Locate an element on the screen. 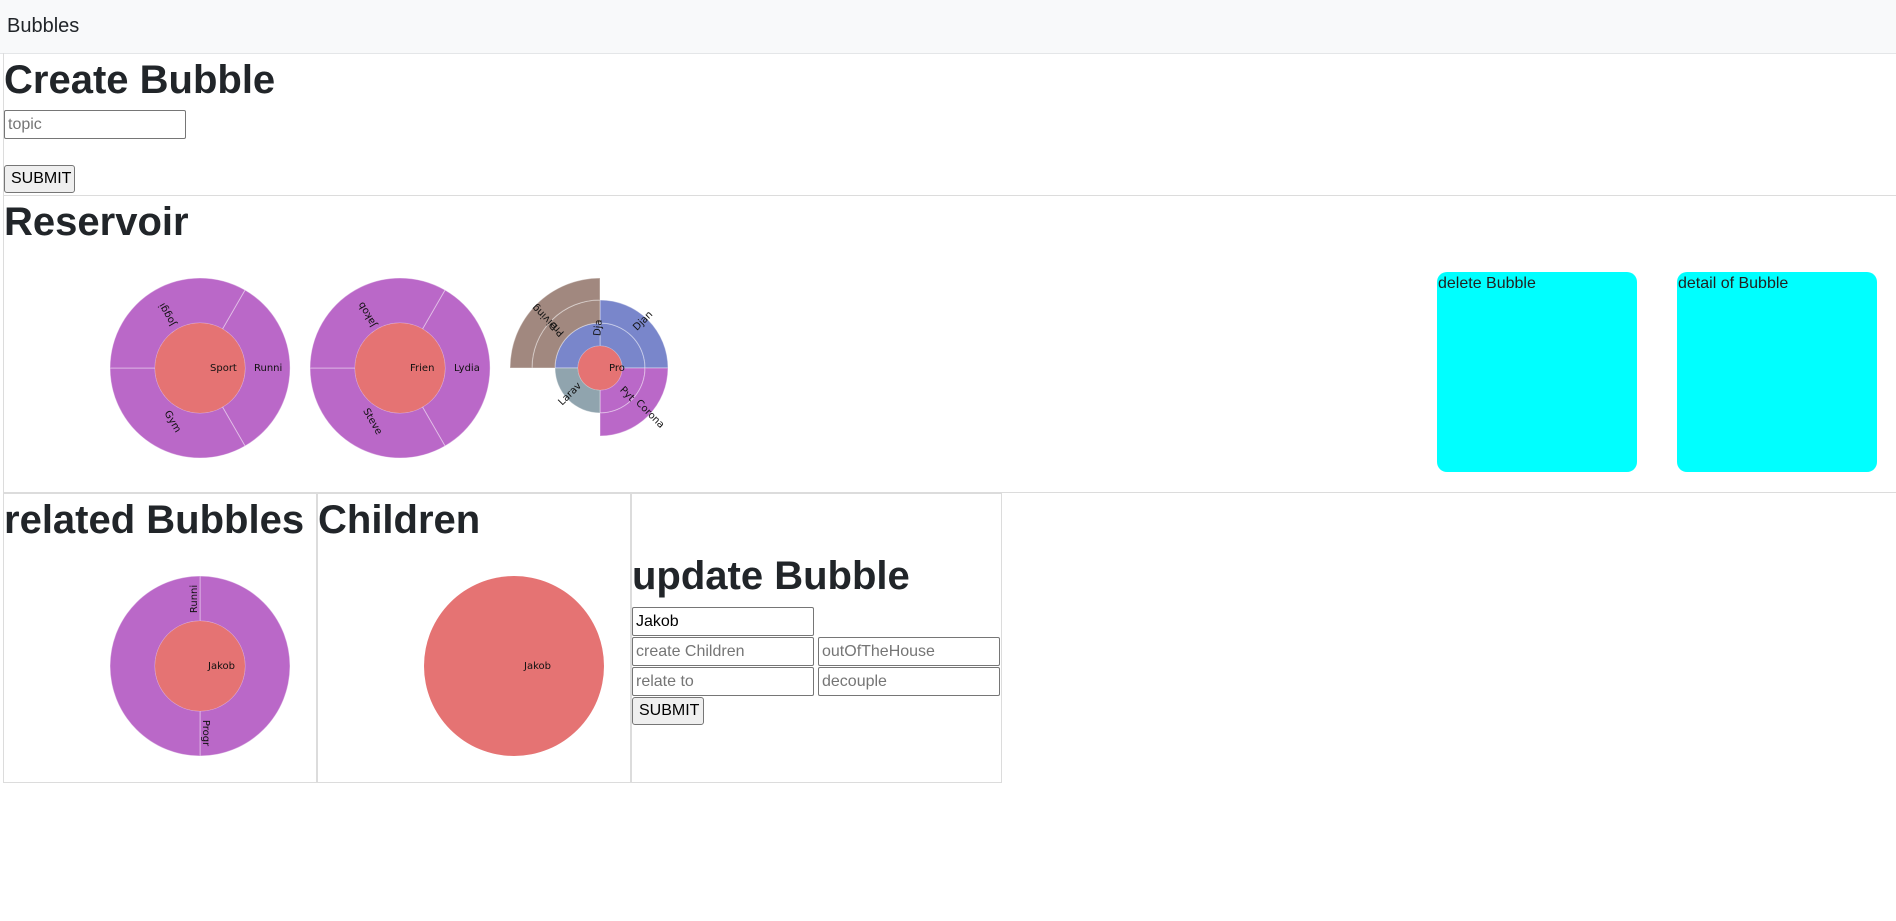 The height and width of the screenshot is (921, 1896). delete-bubble-dropzone: delete Bubble is located at coordinates (1537, 372).